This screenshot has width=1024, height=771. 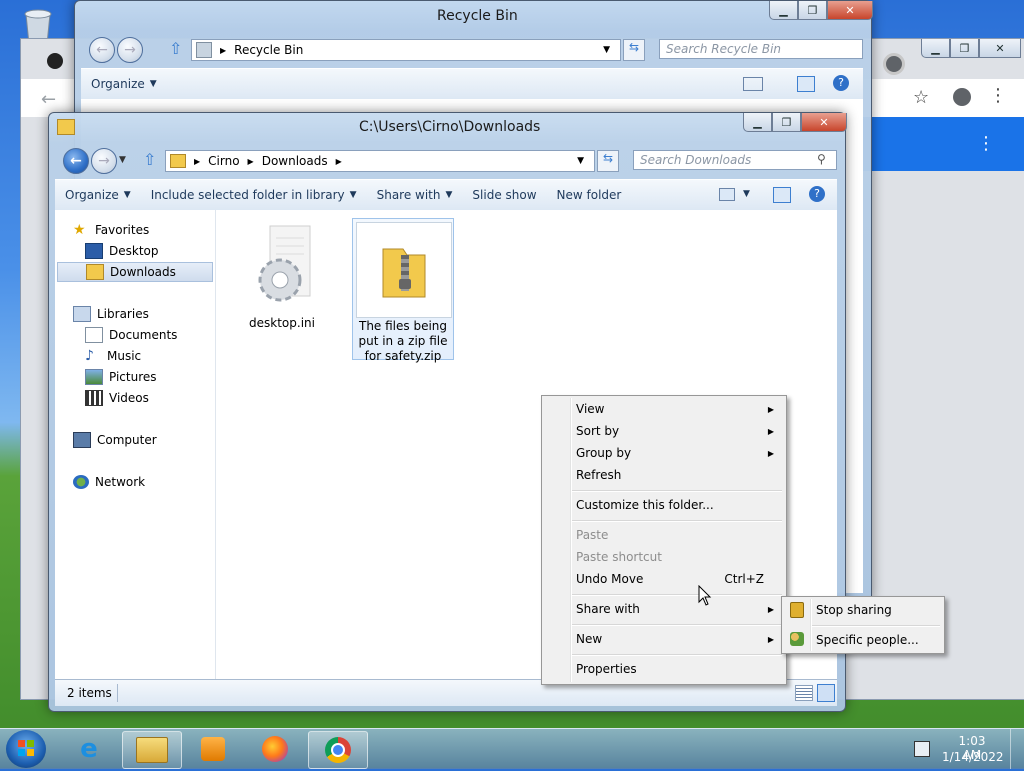 I want to click on menu-item-properties: Properties, so click(x=664, y=669).